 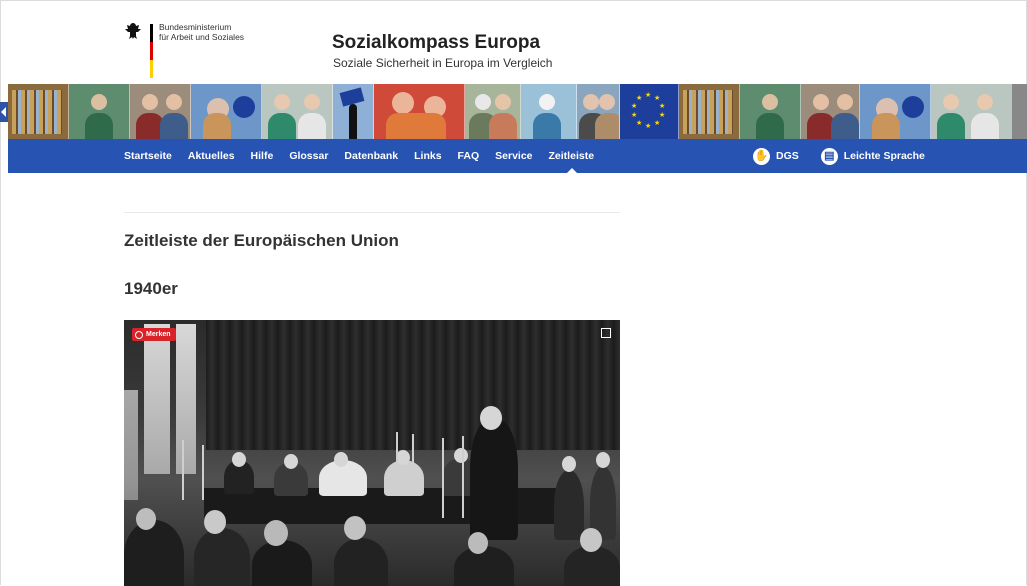 What do you see at coordinates (549, 111) in the screenshot?
I see `banner-photo-worker-laptop` at bounding box center [549, 111].